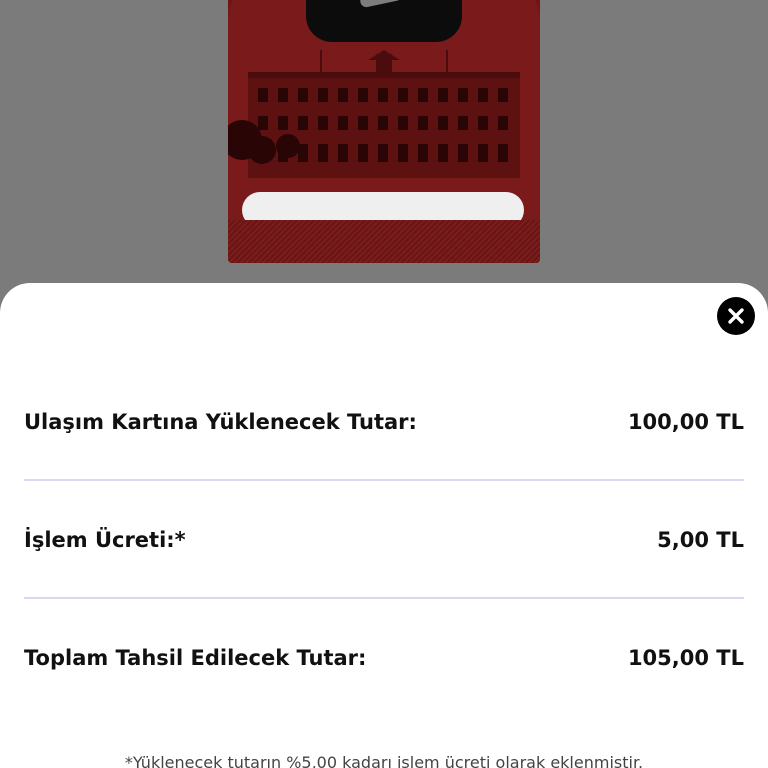 This screenshot has width=768, height=768. I want to click on fee-value: 5,00 TL, so click(700, 540).